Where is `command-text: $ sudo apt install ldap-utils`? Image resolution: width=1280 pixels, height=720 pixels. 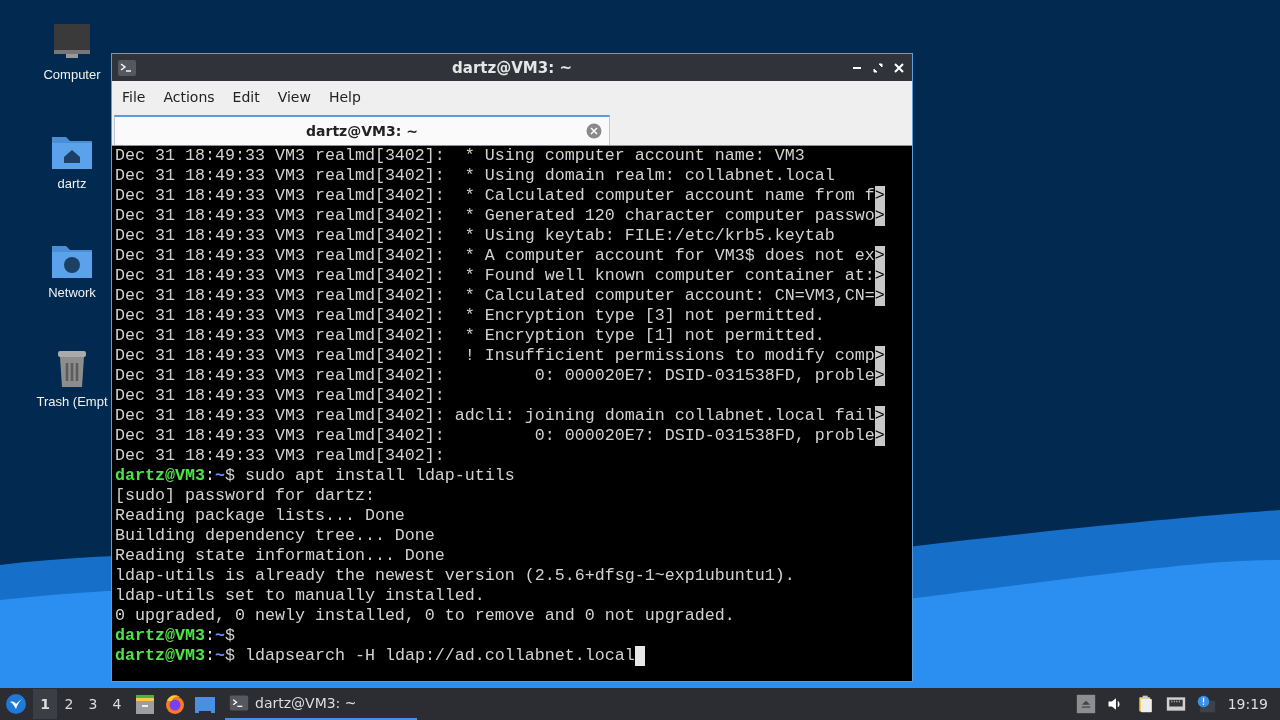
command-text: $ sudo apt install ldap-utils is located at coordinates (369, 476).